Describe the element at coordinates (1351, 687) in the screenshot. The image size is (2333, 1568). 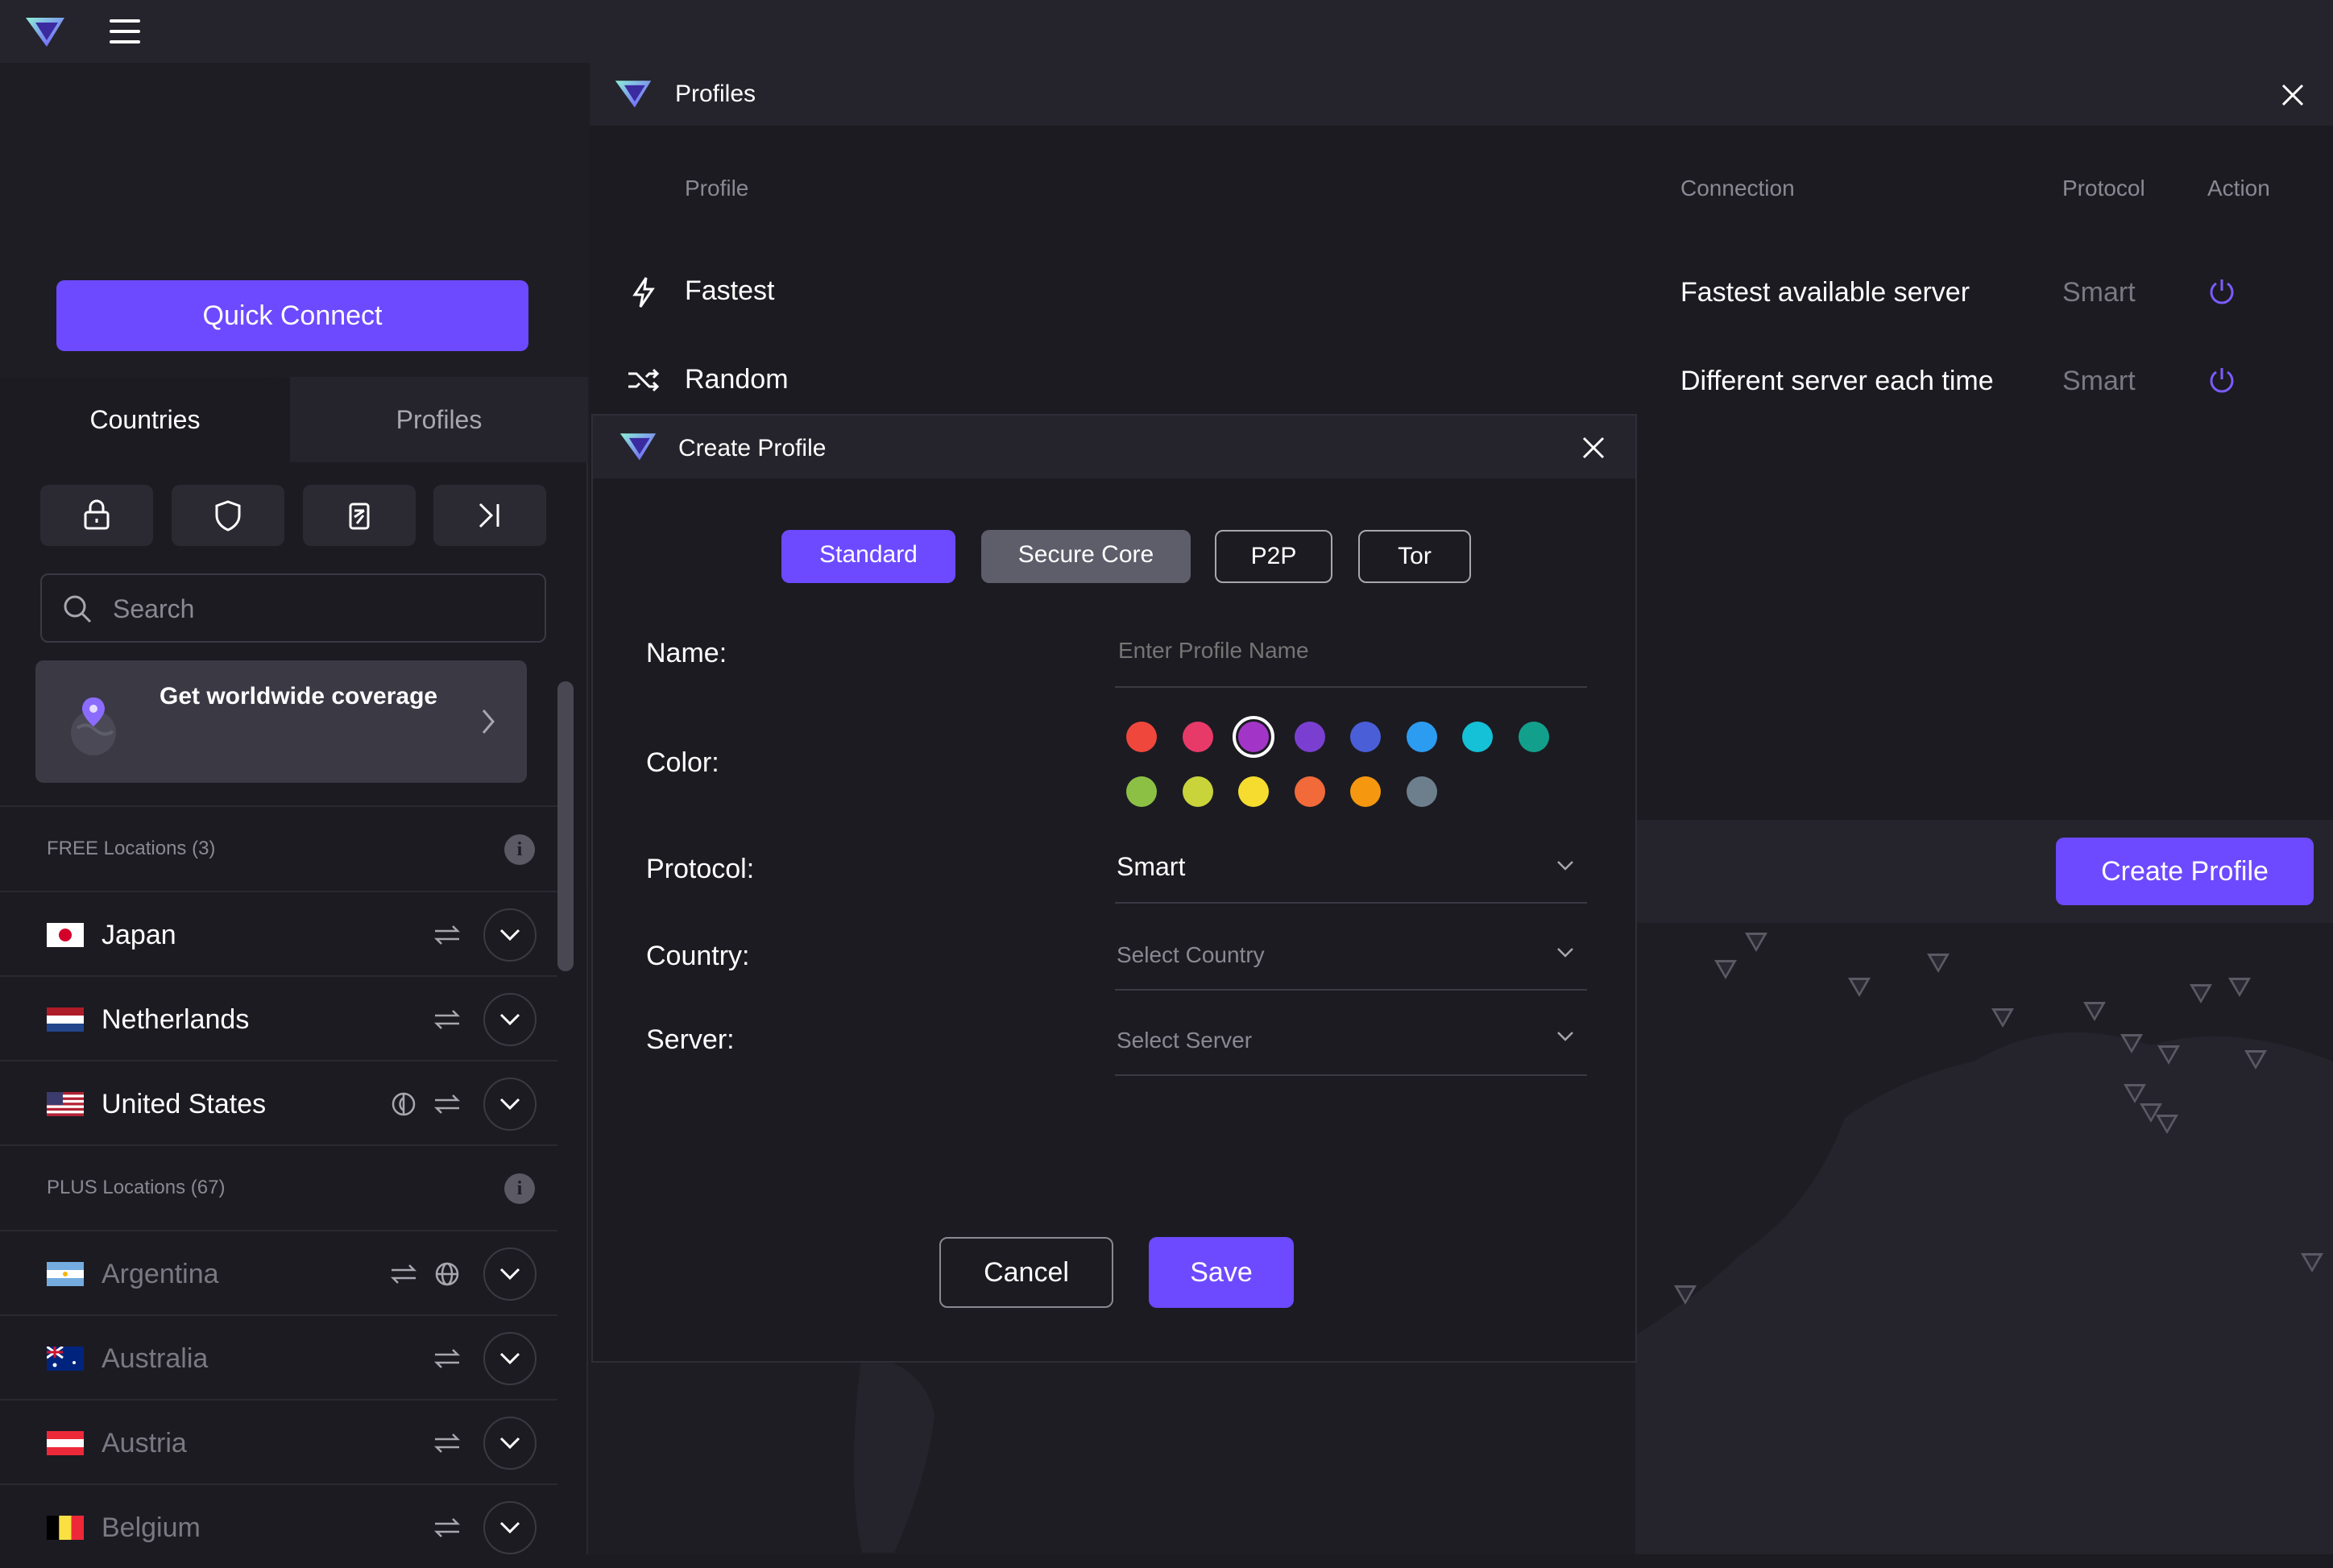
I see `name-underline` at that location.